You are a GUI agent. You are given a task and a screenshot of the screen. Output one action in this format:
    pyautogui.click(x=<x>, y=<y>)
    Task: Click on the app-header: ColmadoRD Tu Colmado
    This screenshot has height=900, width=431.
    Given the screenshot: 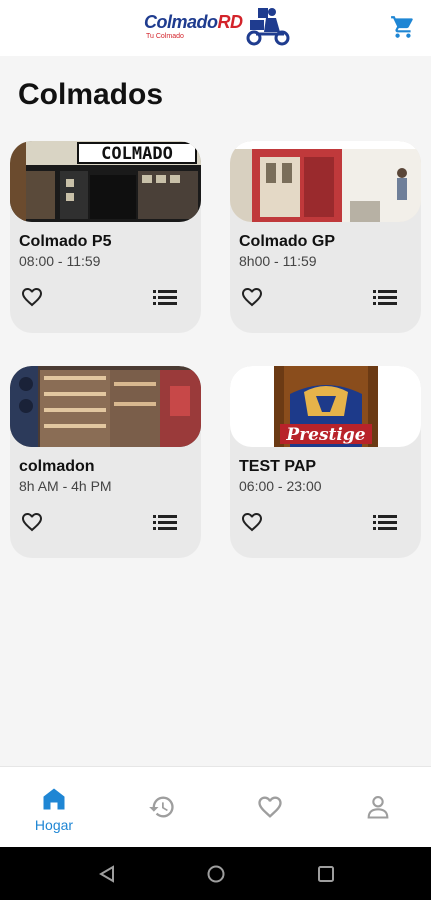 What is the action you would take?
    pyautogui.click(x=215, y=28)
    